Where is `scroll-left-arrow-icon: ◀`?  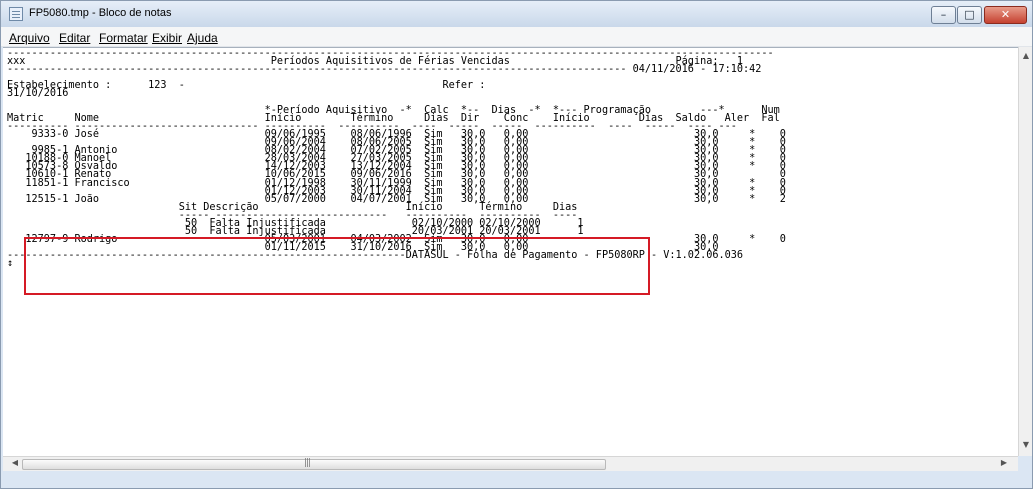 scroll-left-arrow-icon: ◀ is located at coordinates (15, 464).